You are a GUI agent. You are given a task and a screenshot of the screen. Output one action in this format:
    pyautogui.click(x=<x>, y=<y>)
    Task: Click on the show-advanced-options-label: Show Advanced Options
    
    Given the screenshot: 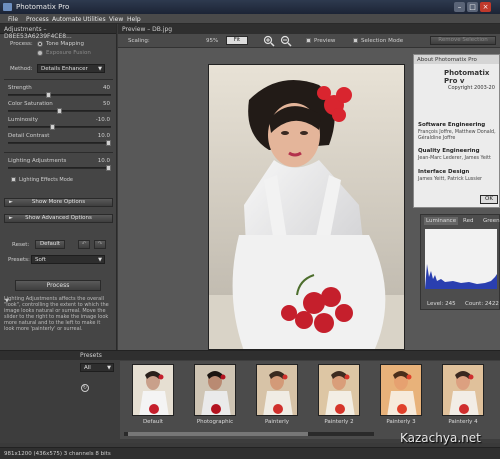 What is the action you would take?
    pyautogui.click(x=58, y=218)
    